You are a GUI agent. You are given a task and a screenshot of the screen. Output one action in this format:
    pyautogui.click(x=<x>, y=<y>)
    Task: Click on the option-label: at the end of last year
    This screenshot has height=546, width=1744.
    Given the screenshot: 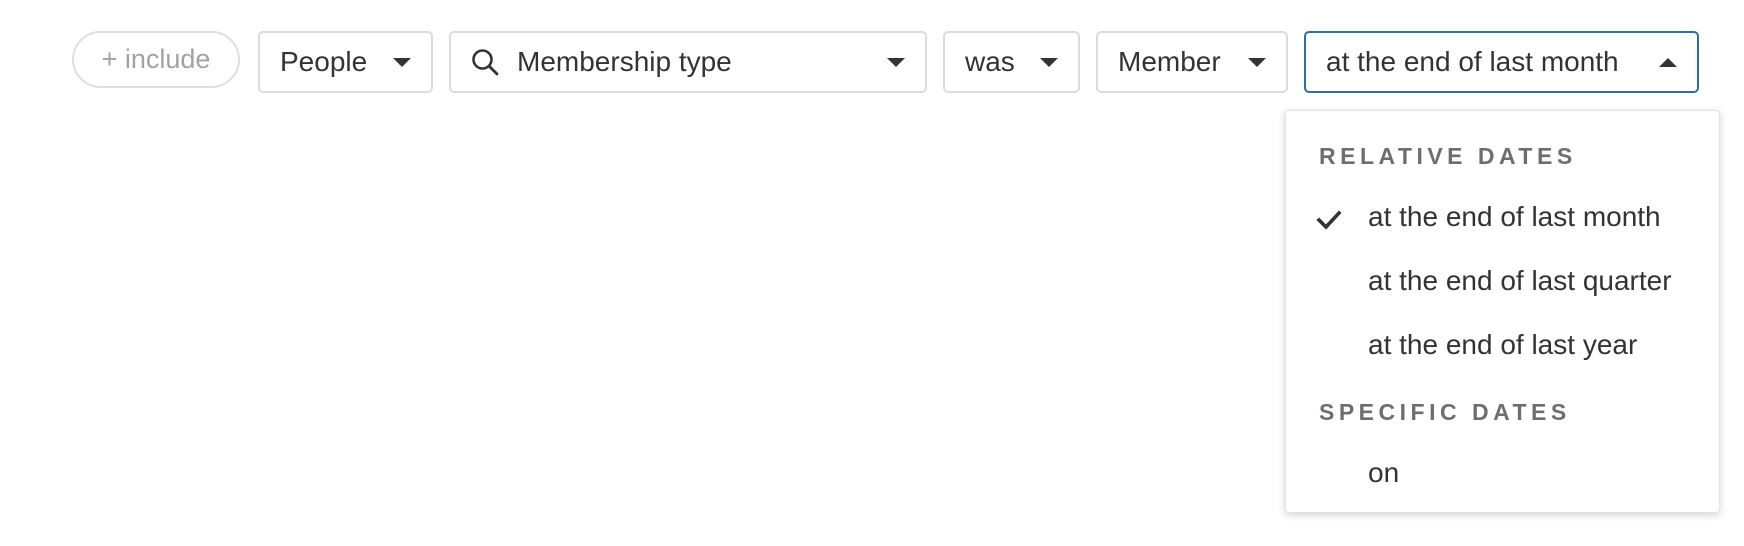 What is the action you would take?
    pyautogui.click(x=1503, y=344)
    